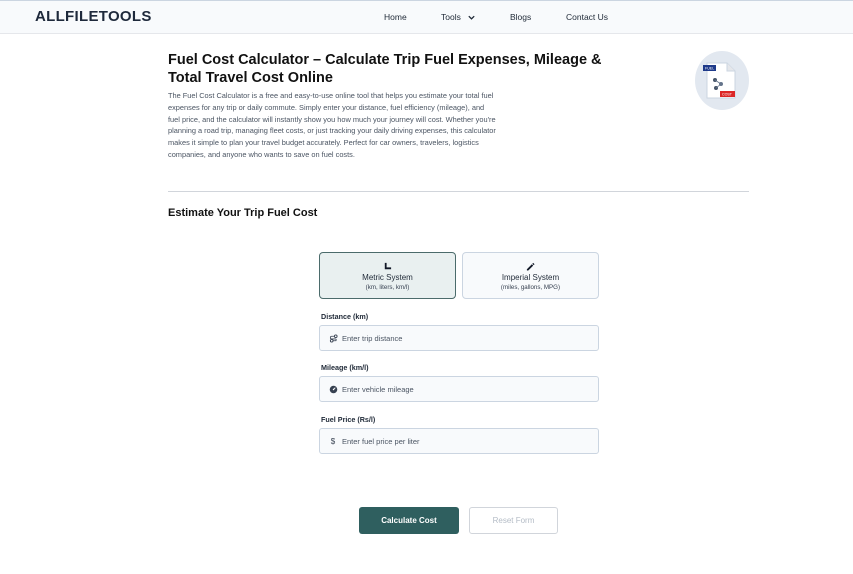 The height and width of the screenshot is (574, 853). What do you see at coordinates (513, 520) in the screenshot?
I see `reset-form-button: Reset Form` at bounding box center [513, 520].